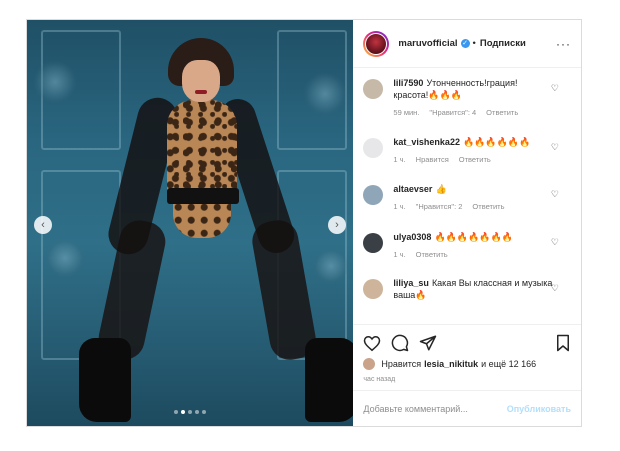  Describe the element at coordinates (183, 412) in the screenshot. I see `carousel-dot-active` at that location.